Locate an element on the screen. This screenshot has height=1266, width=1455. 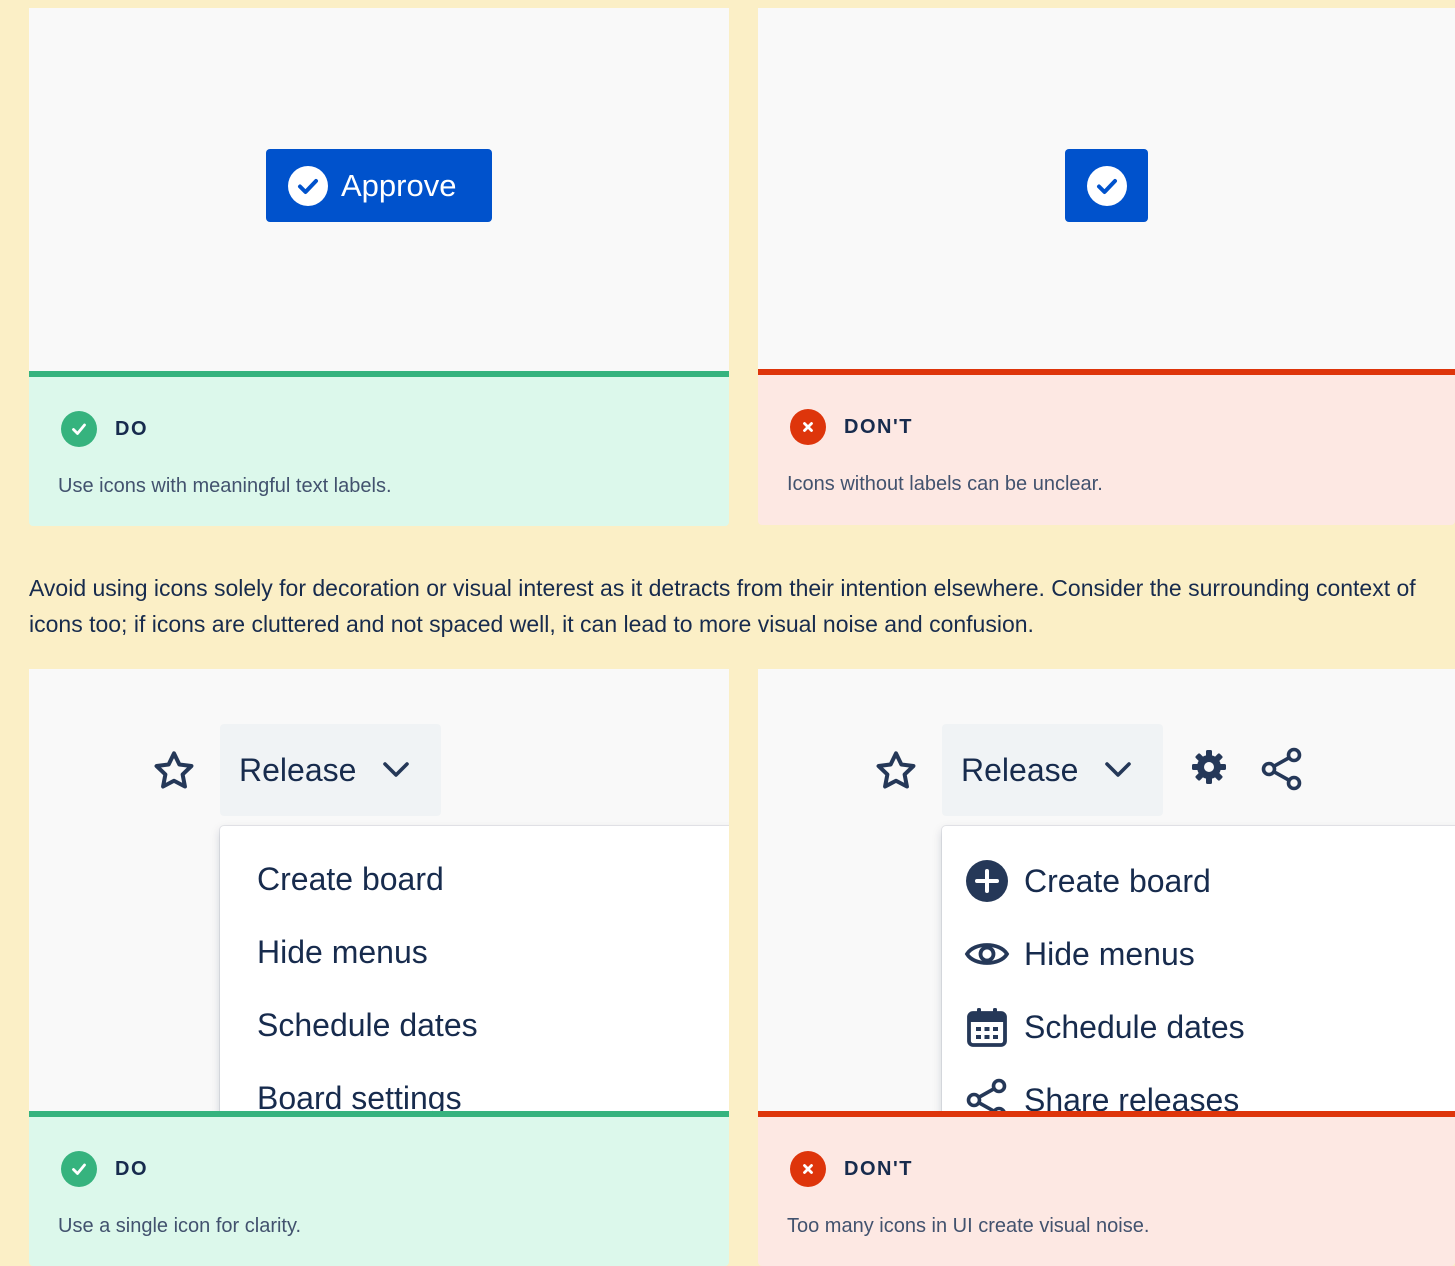
gear-icon is located at coordinates (1209, 767).